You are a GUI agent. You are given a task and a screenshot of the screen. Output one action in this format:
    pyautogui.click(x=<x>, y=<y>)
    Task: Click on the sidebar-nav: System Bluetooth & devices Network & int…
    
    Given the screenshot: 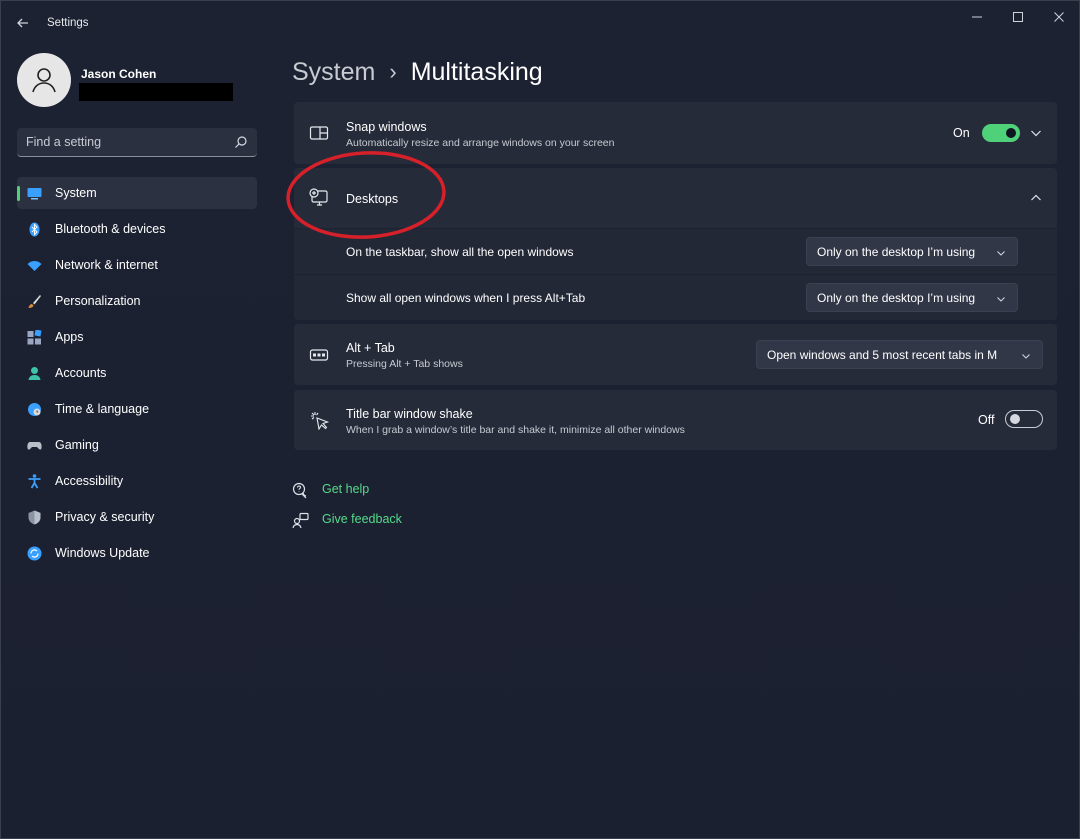 What is the action you would take?
    pyautogui.click(x=137, y=375)
    